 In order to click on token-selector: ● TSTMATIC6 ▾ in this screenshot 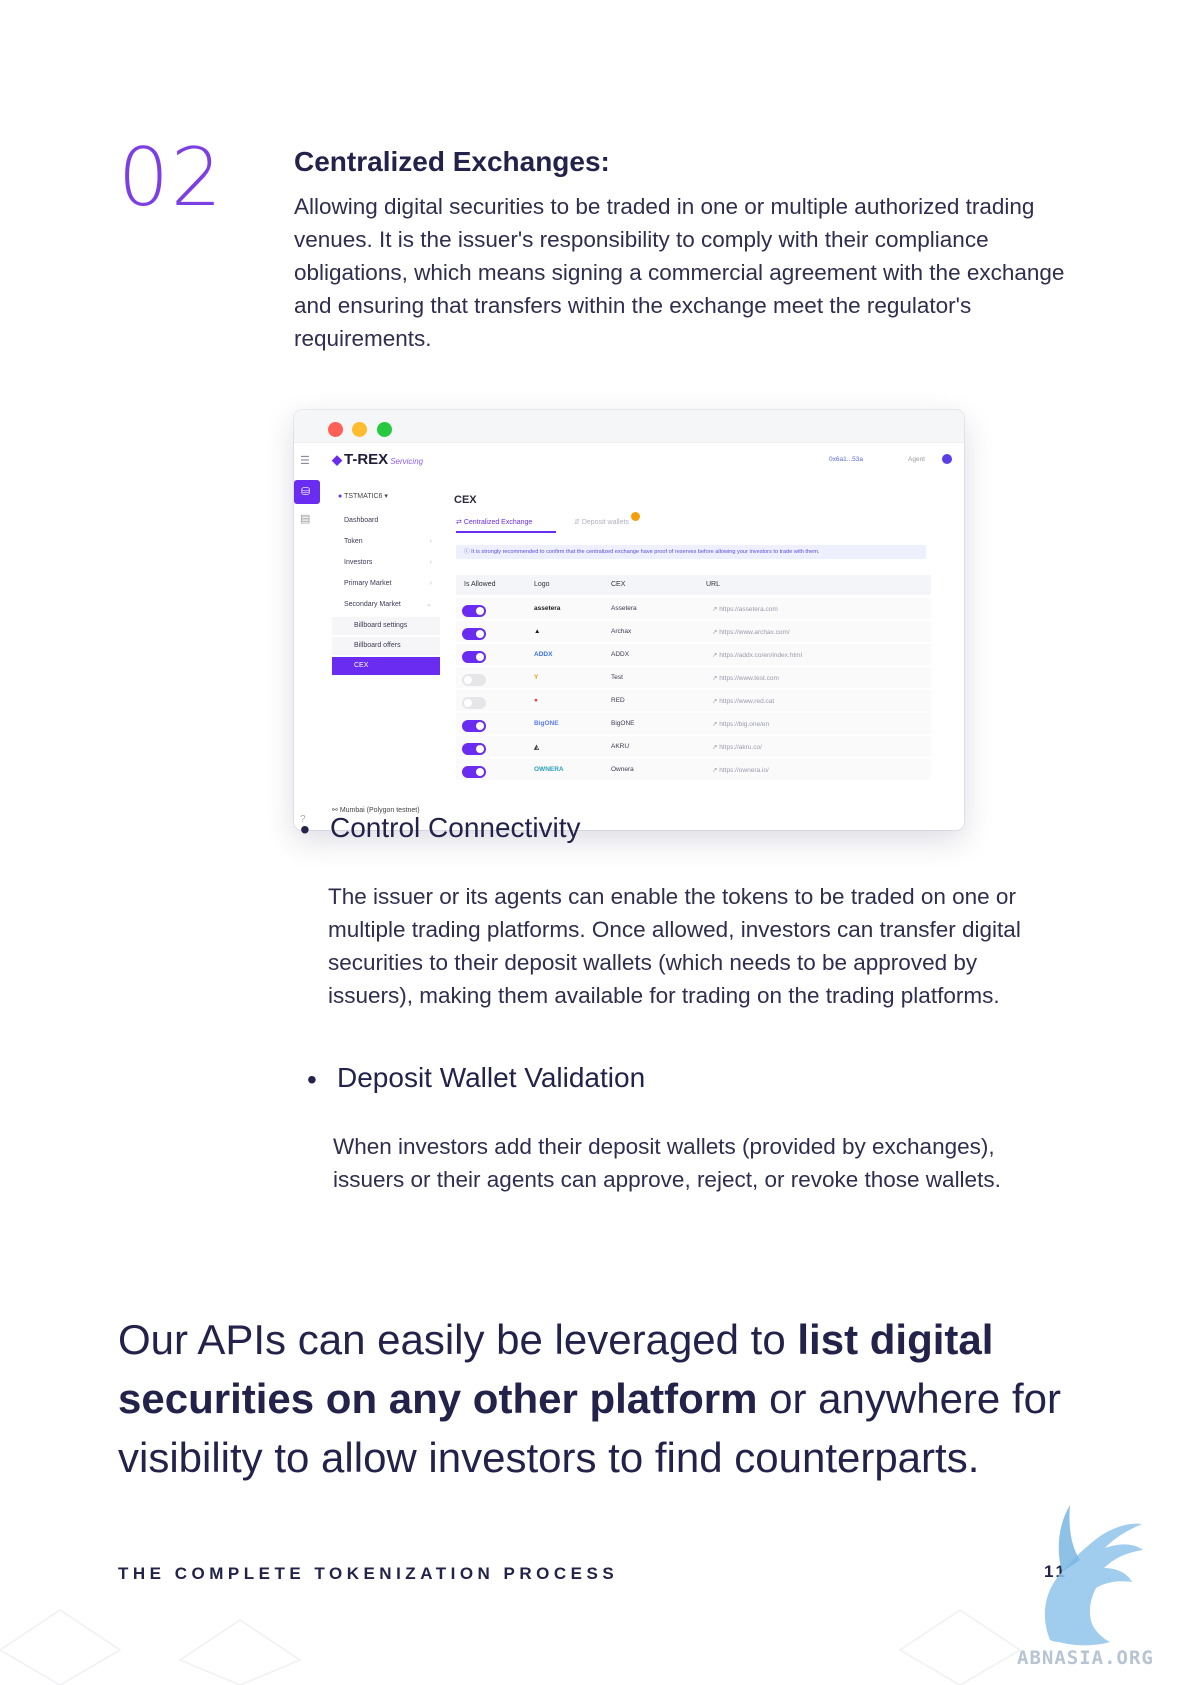, I will do `click(363, 496)`.